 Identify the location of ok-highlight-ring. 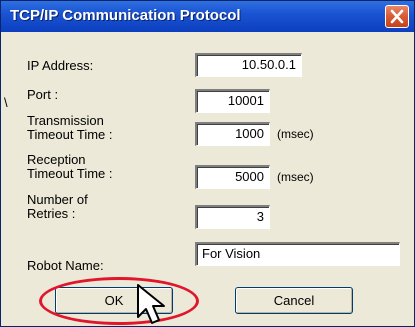
(119, 301).